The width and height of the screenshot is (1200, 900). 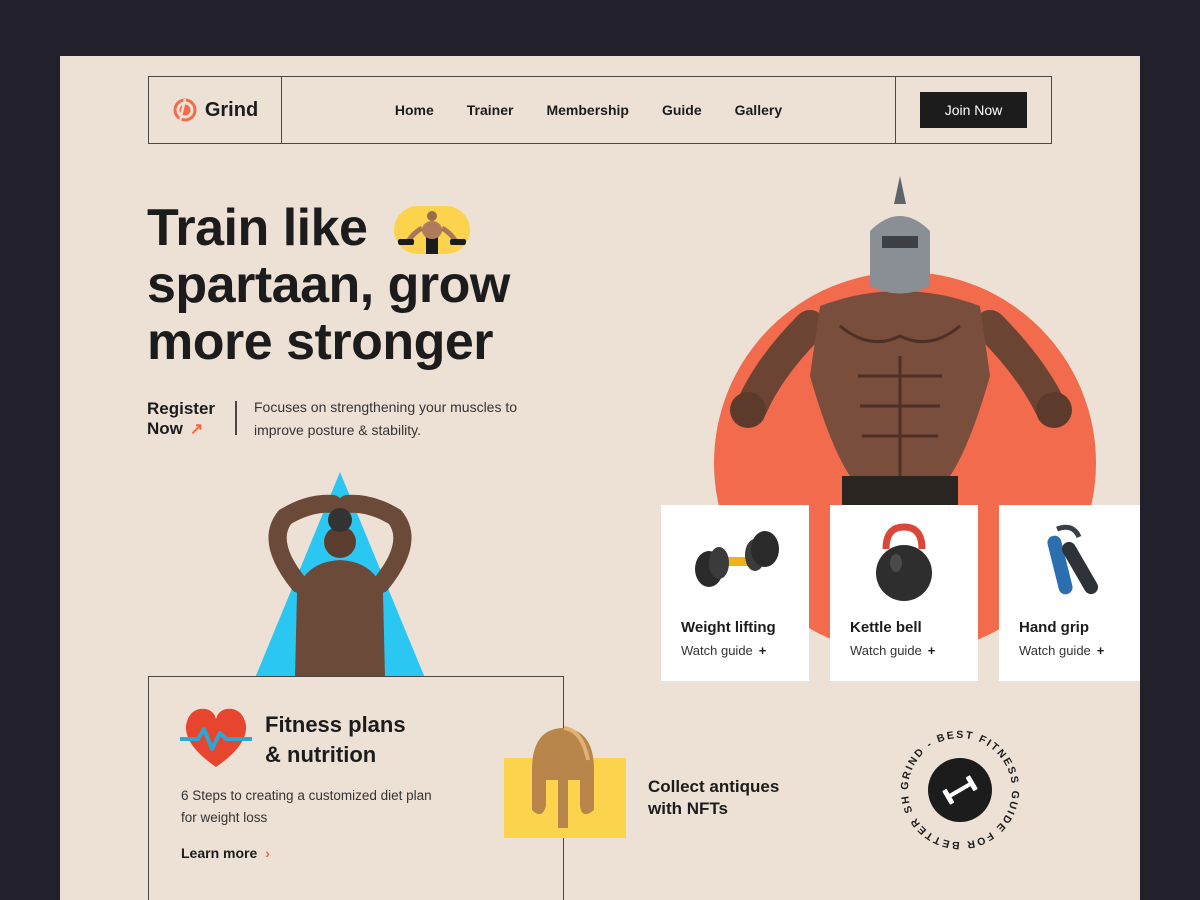 What do you see at coordinates (714, 786) in the screenshot?
I see `nft-text-line: Collect antiques` at bounding box center [714, 786].